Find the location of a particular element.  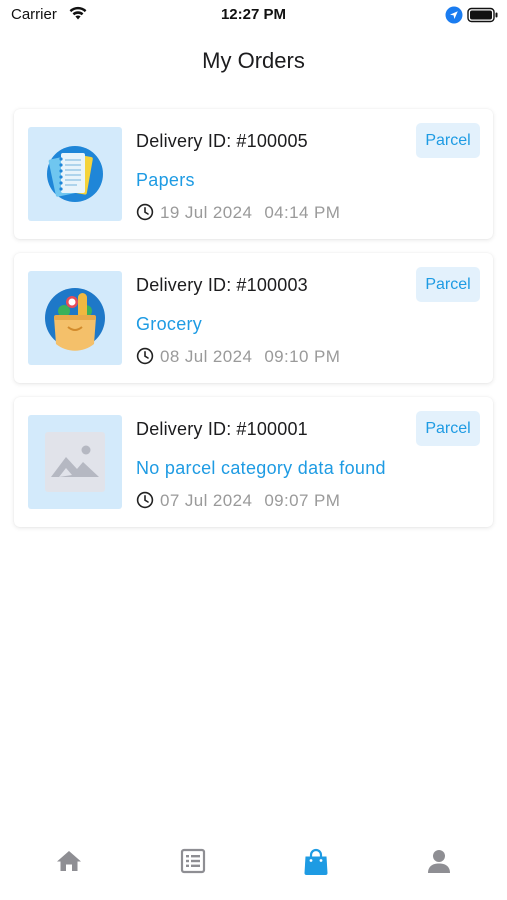

tab-profile is located at coordinates (439, 862).